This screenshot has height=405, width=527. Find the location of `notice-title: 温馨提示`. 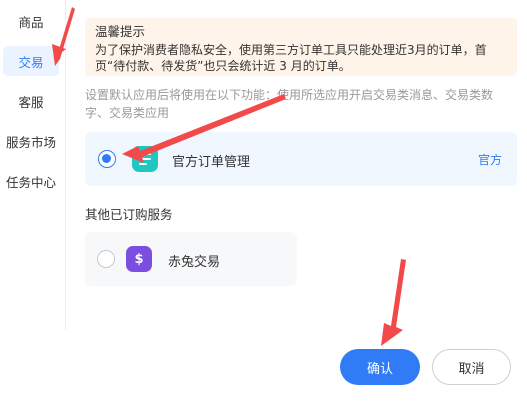

notice-title: 温馨提示 is located at coordinates (120, 31).